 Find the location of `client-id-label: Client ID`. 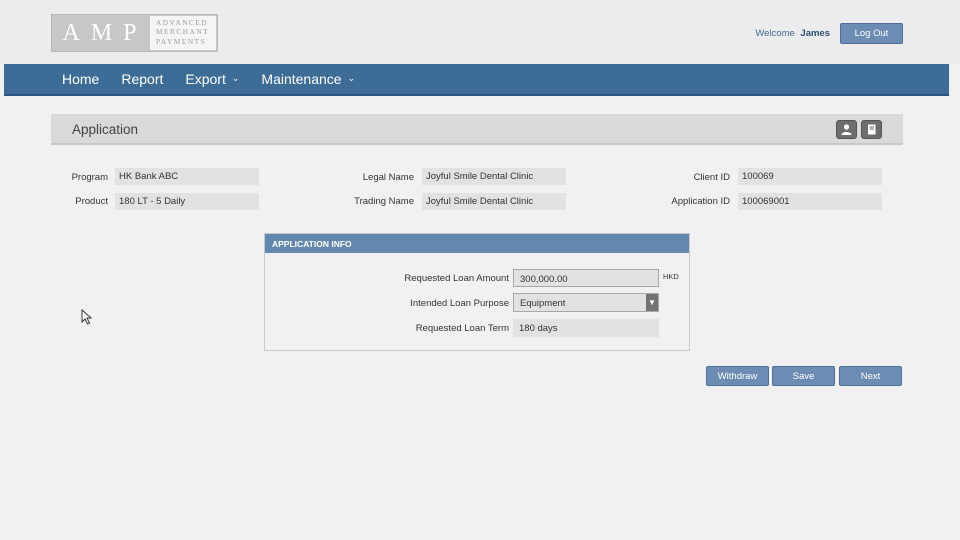

client-id-label: Client ID is located at coordinates (711, 177).